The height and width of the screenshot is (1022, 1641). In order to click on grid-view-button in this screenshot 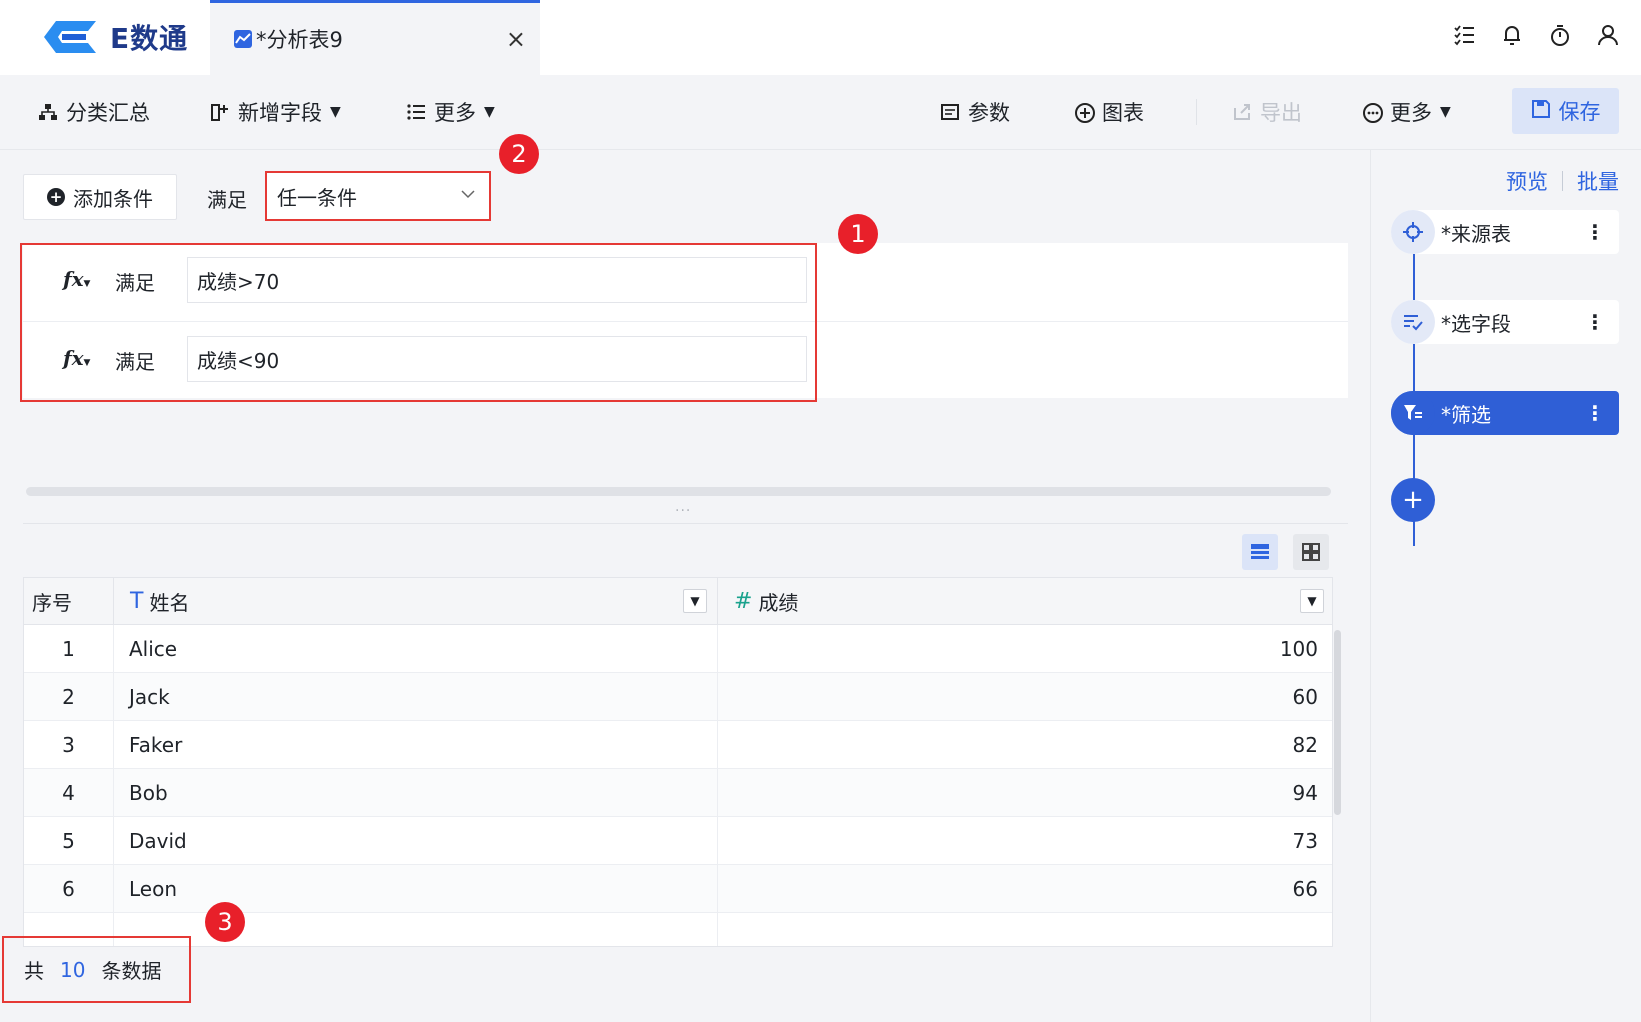, I will do `click(1311, 552)`.